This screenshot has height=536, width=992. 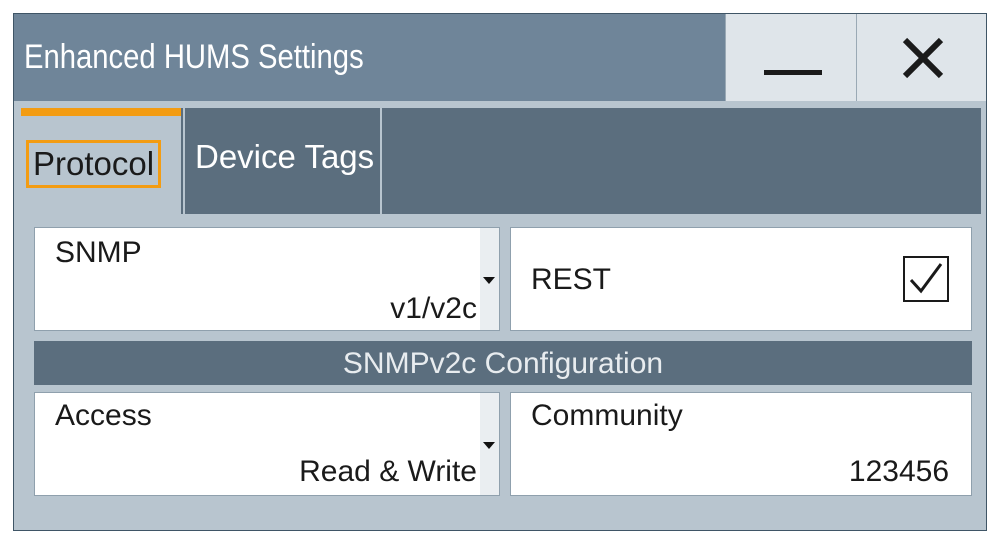 I want to click on tab-device-tags: Device Tags, so click(x=282, y=161).